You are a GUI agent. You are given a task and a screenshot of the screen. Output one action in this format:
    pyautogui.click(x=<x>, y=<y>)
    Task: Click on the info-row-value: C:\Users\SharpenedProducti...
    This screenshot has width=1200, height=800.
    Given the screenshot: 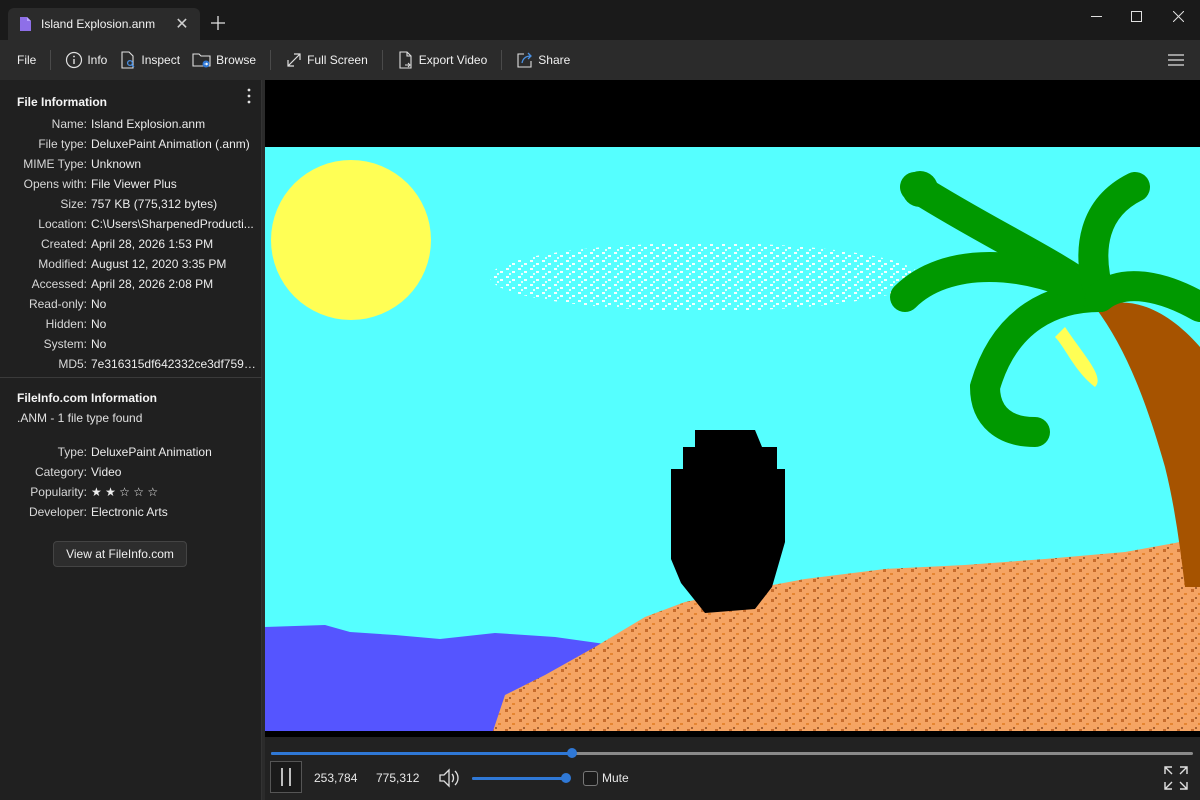 What is the action you would take?
    pyautogui.click(x=172, y=224)
    